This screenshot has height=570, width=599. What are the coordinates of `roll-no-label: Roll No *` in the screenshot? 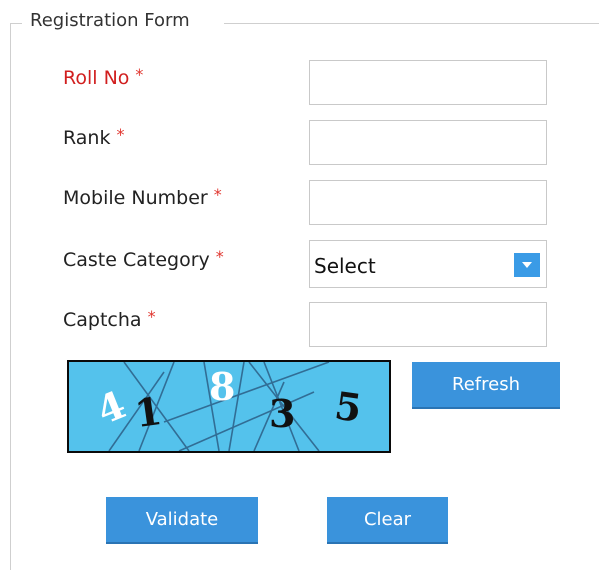 It's located at (103, 77).